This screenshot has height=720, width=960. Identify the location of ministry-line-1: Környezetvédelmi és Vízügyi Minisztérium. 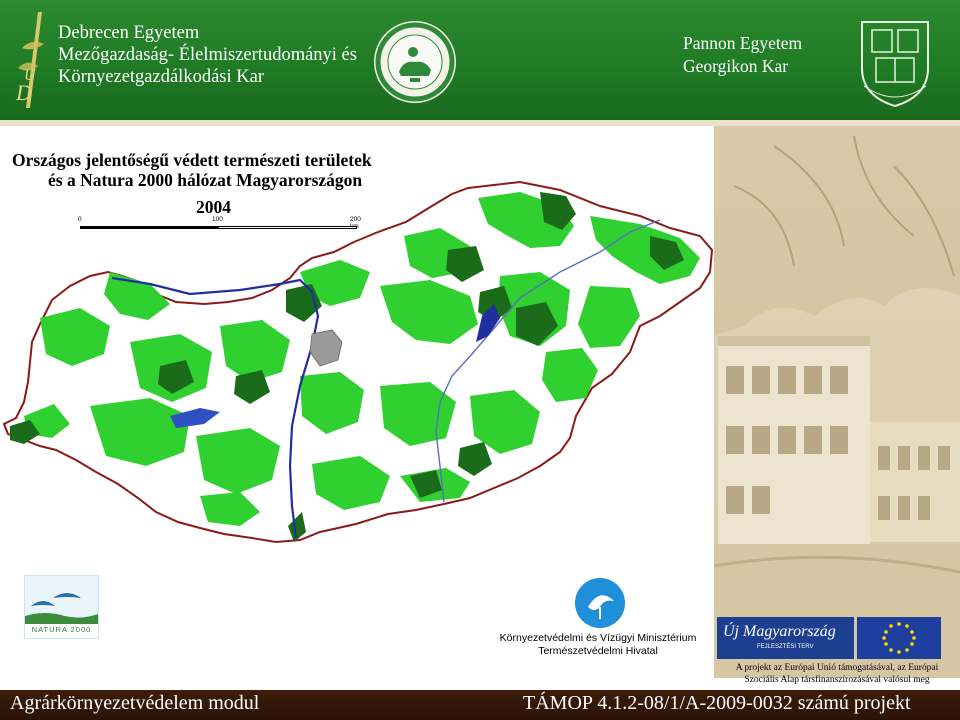
(598, 638).